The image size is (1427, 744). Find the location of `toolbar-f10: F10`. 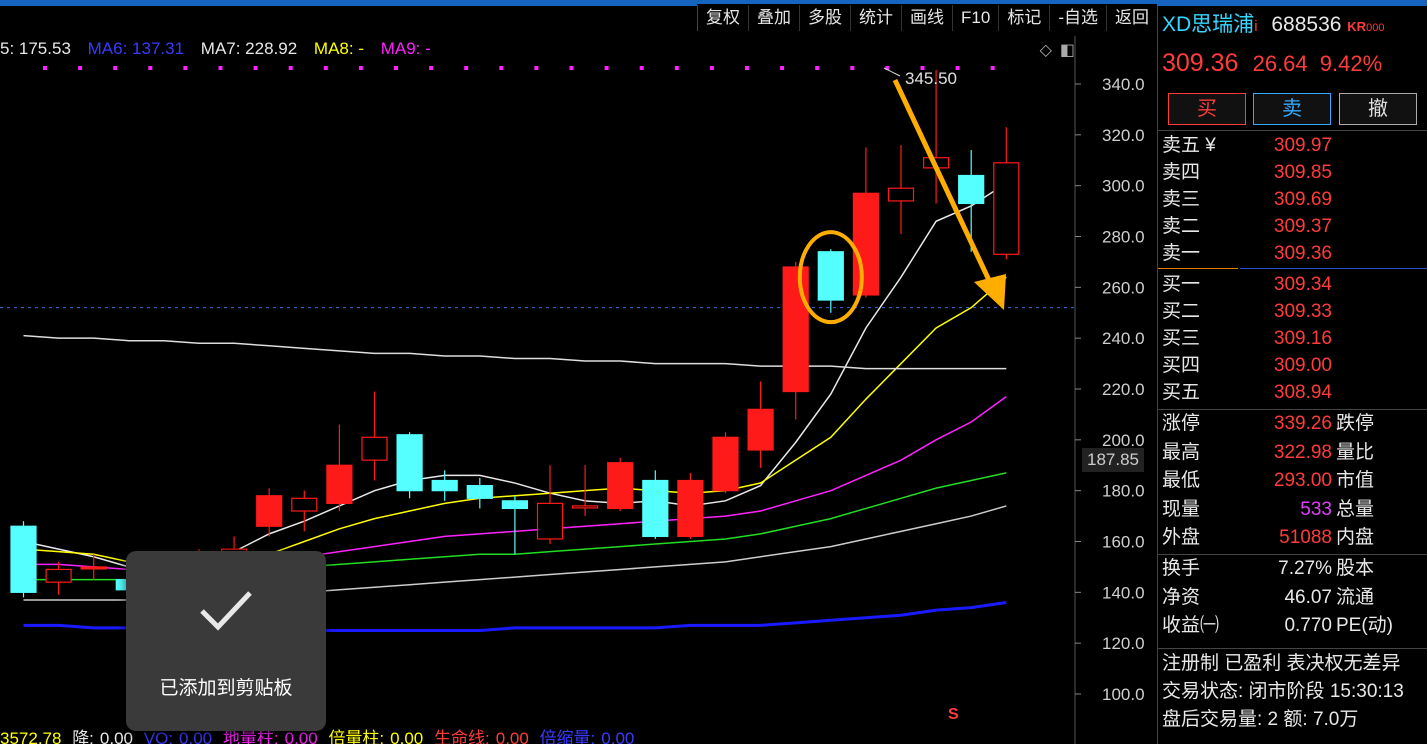

toolbar-f10: F10 is located at coordinates (975, 18).